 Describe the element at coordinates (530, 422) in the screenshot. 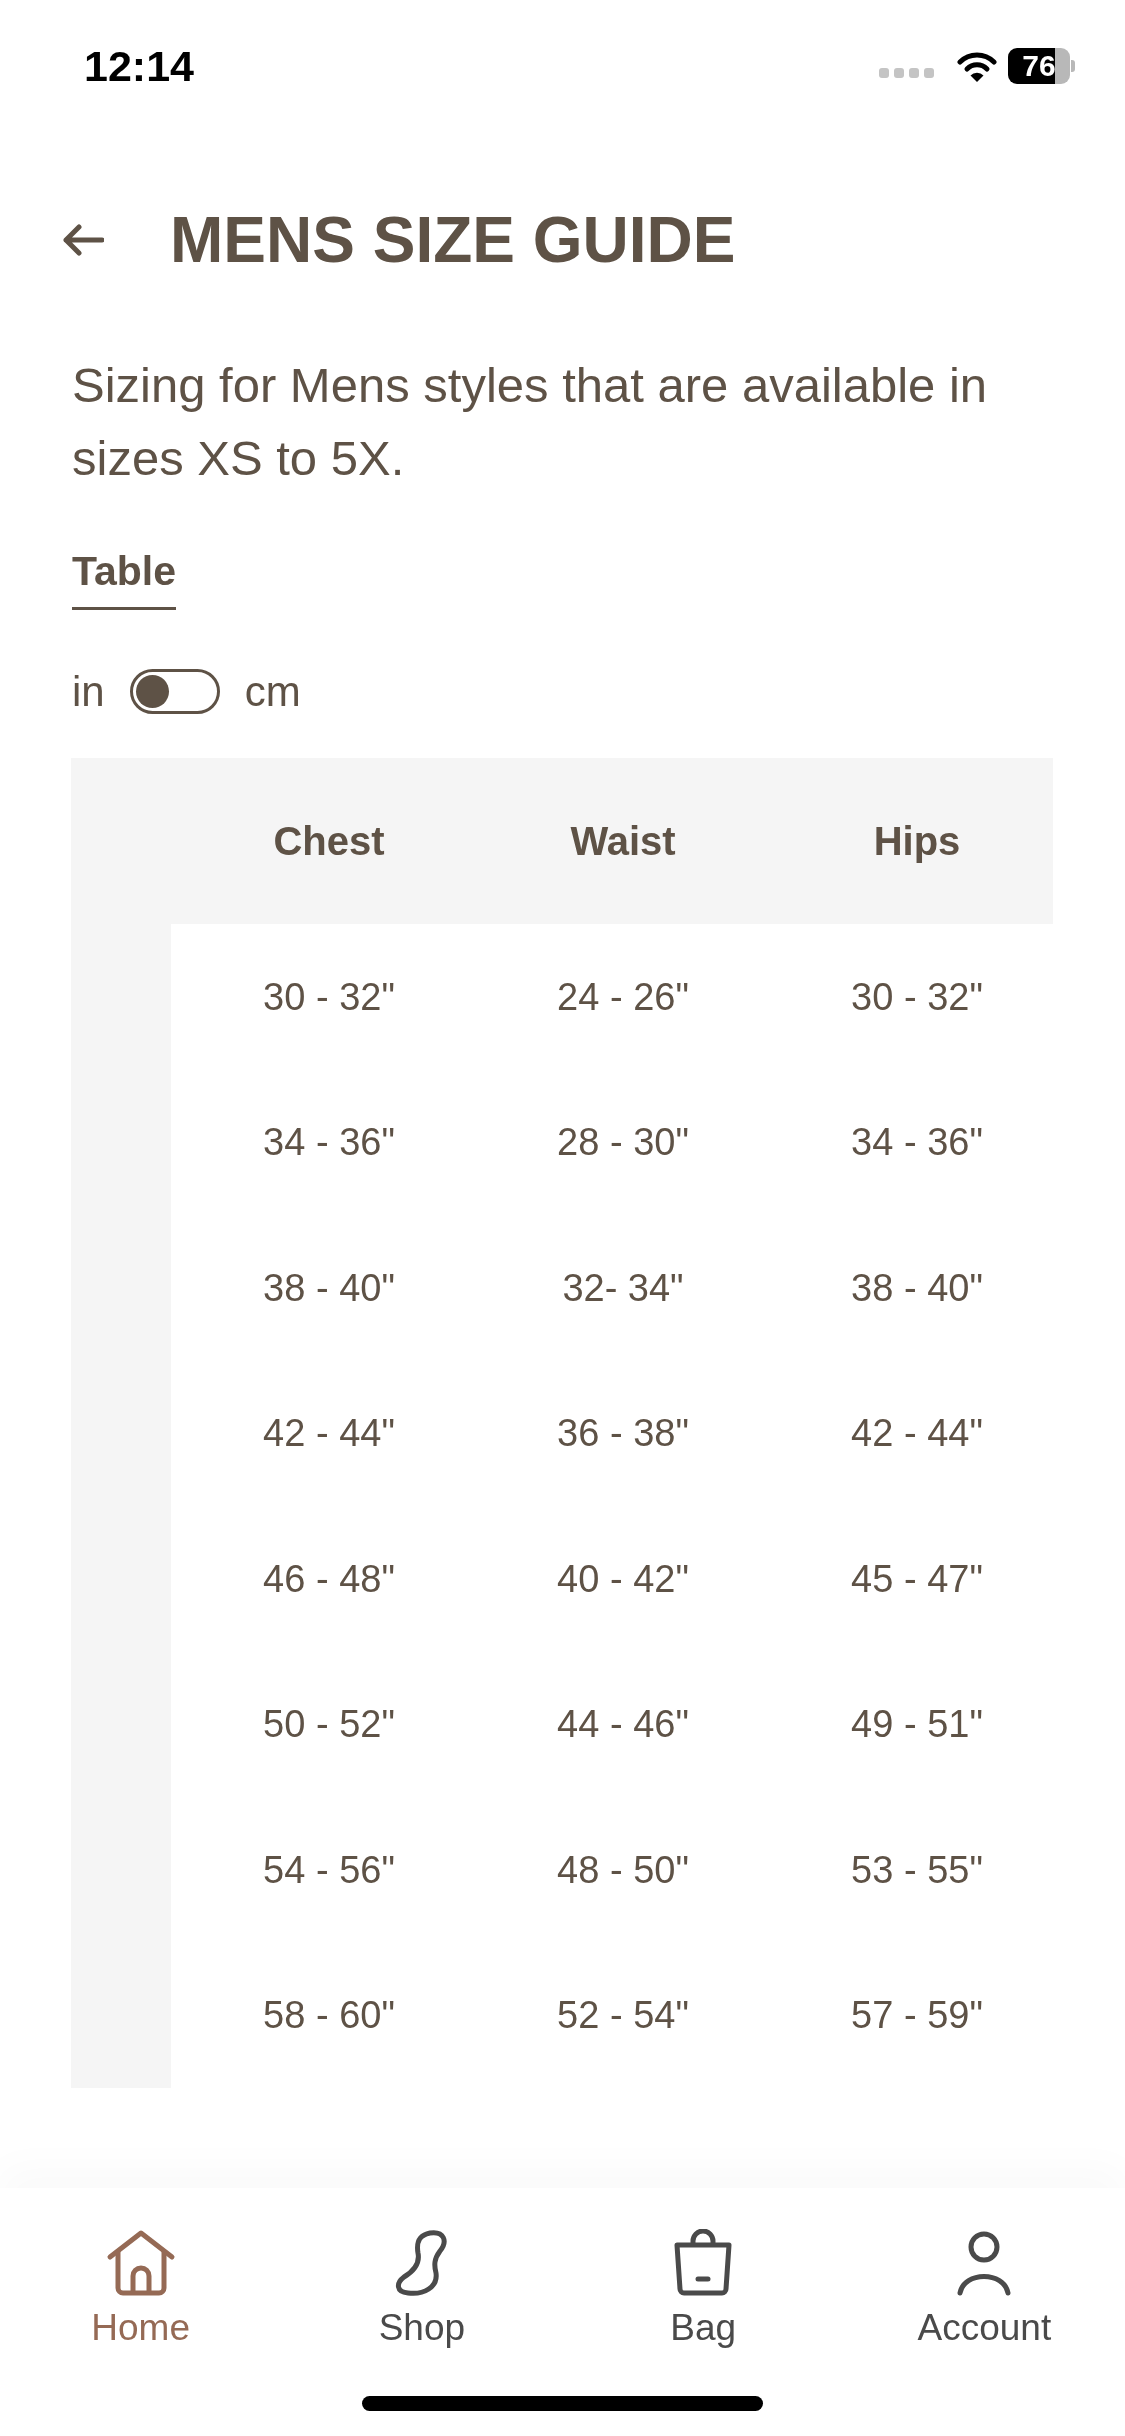

I see `description-text: Sizing for Mens styles that are available in sizes XS to 5X.` at that location.